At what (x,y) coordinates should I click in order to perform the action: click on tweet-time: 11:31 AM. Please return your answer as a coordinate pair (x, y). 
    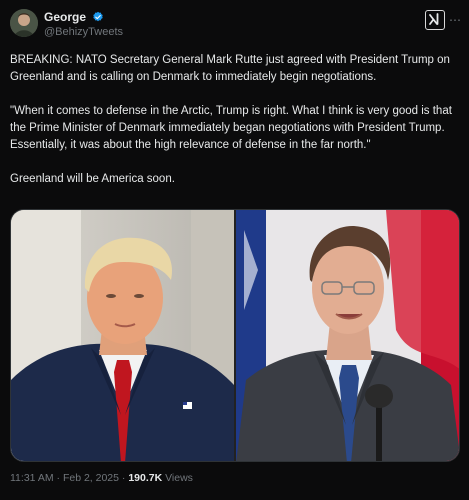
    Looking at the image, I should click on (32, 478).